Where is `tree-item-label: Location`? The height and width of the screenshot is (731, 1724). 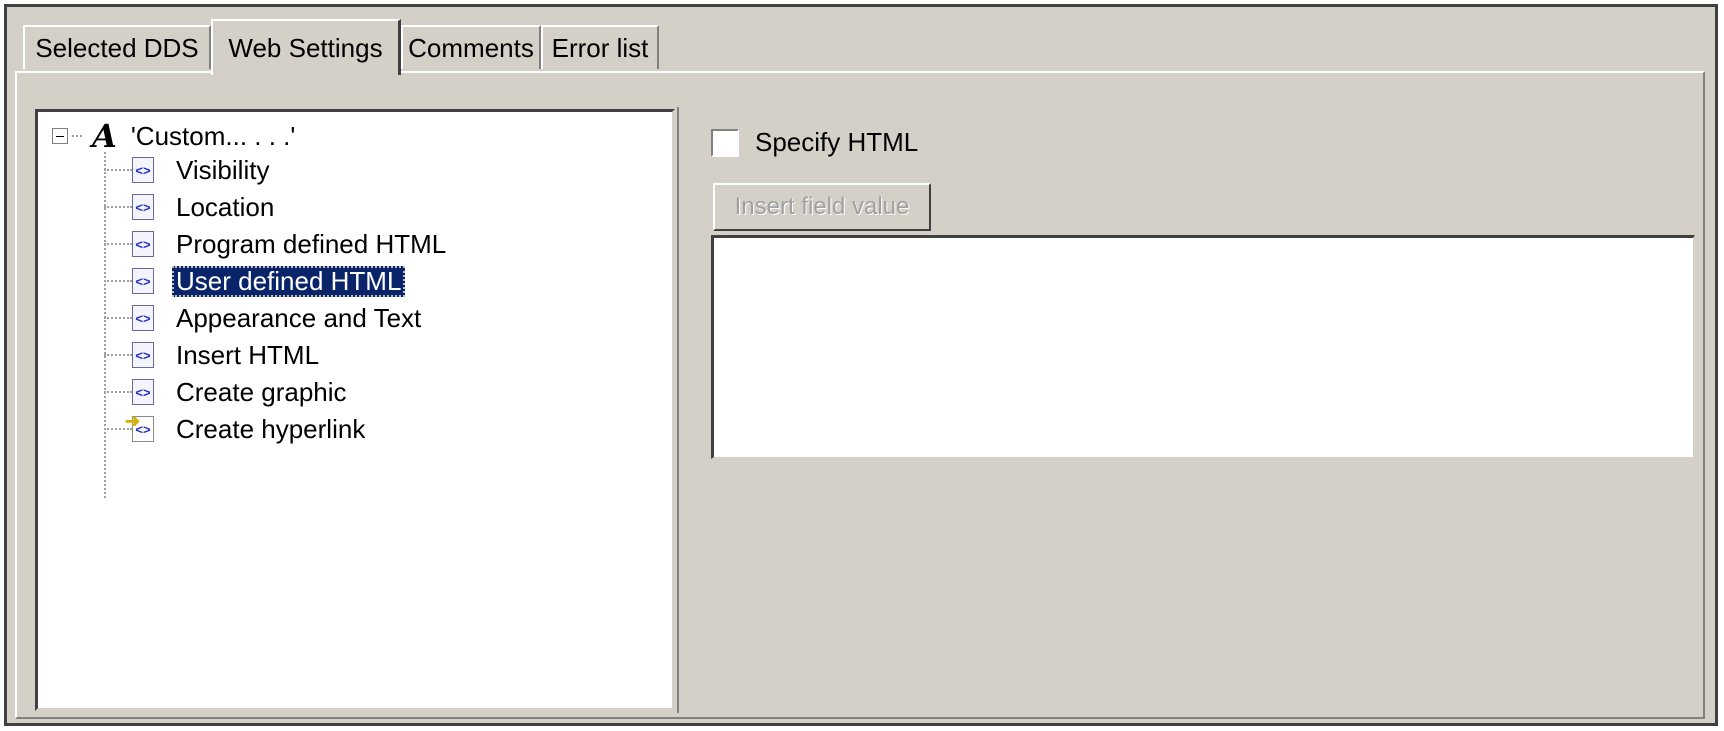
tree-item-label: Location is located at coordinates (225, 206).